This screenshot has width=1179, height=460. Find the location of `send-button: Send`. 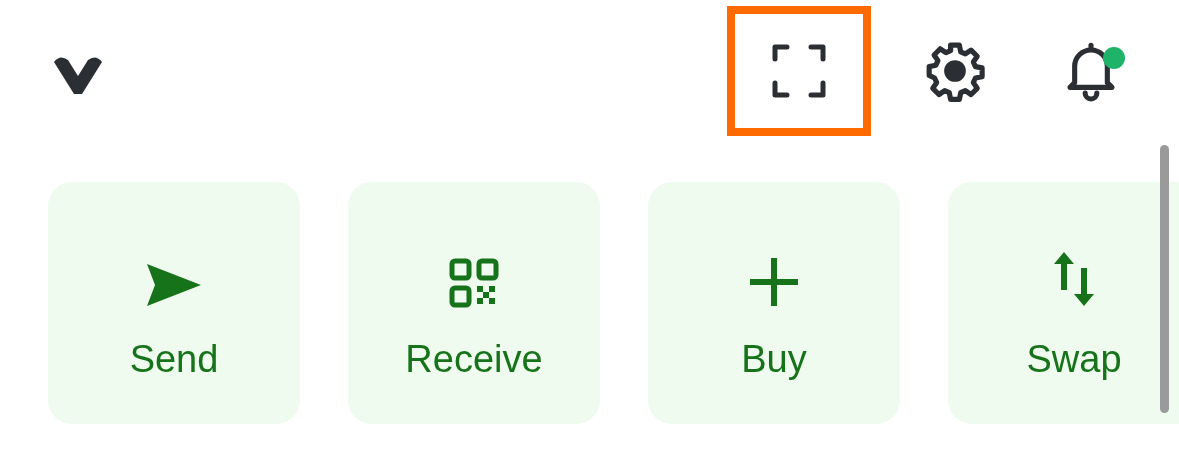

send-button: Send is located at coordinates (174, 303).